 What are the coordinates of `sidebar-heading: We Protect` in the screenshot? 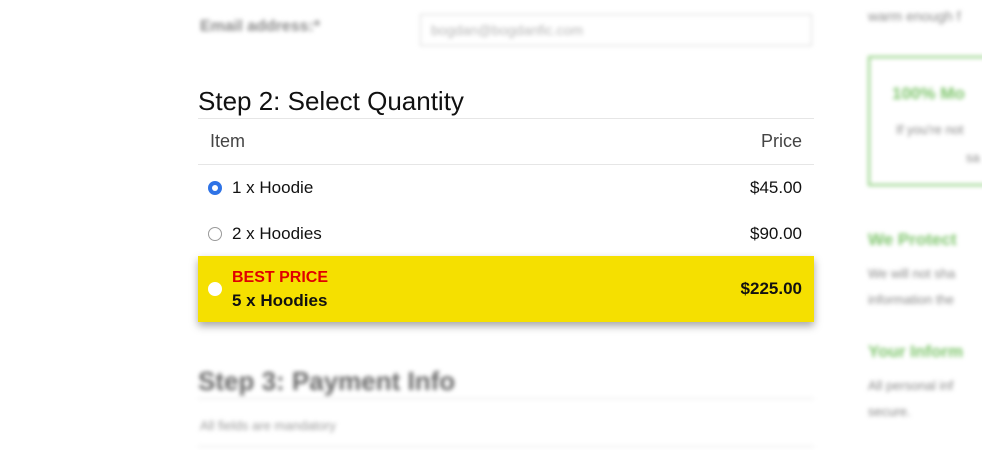 It's located at (912, 239).